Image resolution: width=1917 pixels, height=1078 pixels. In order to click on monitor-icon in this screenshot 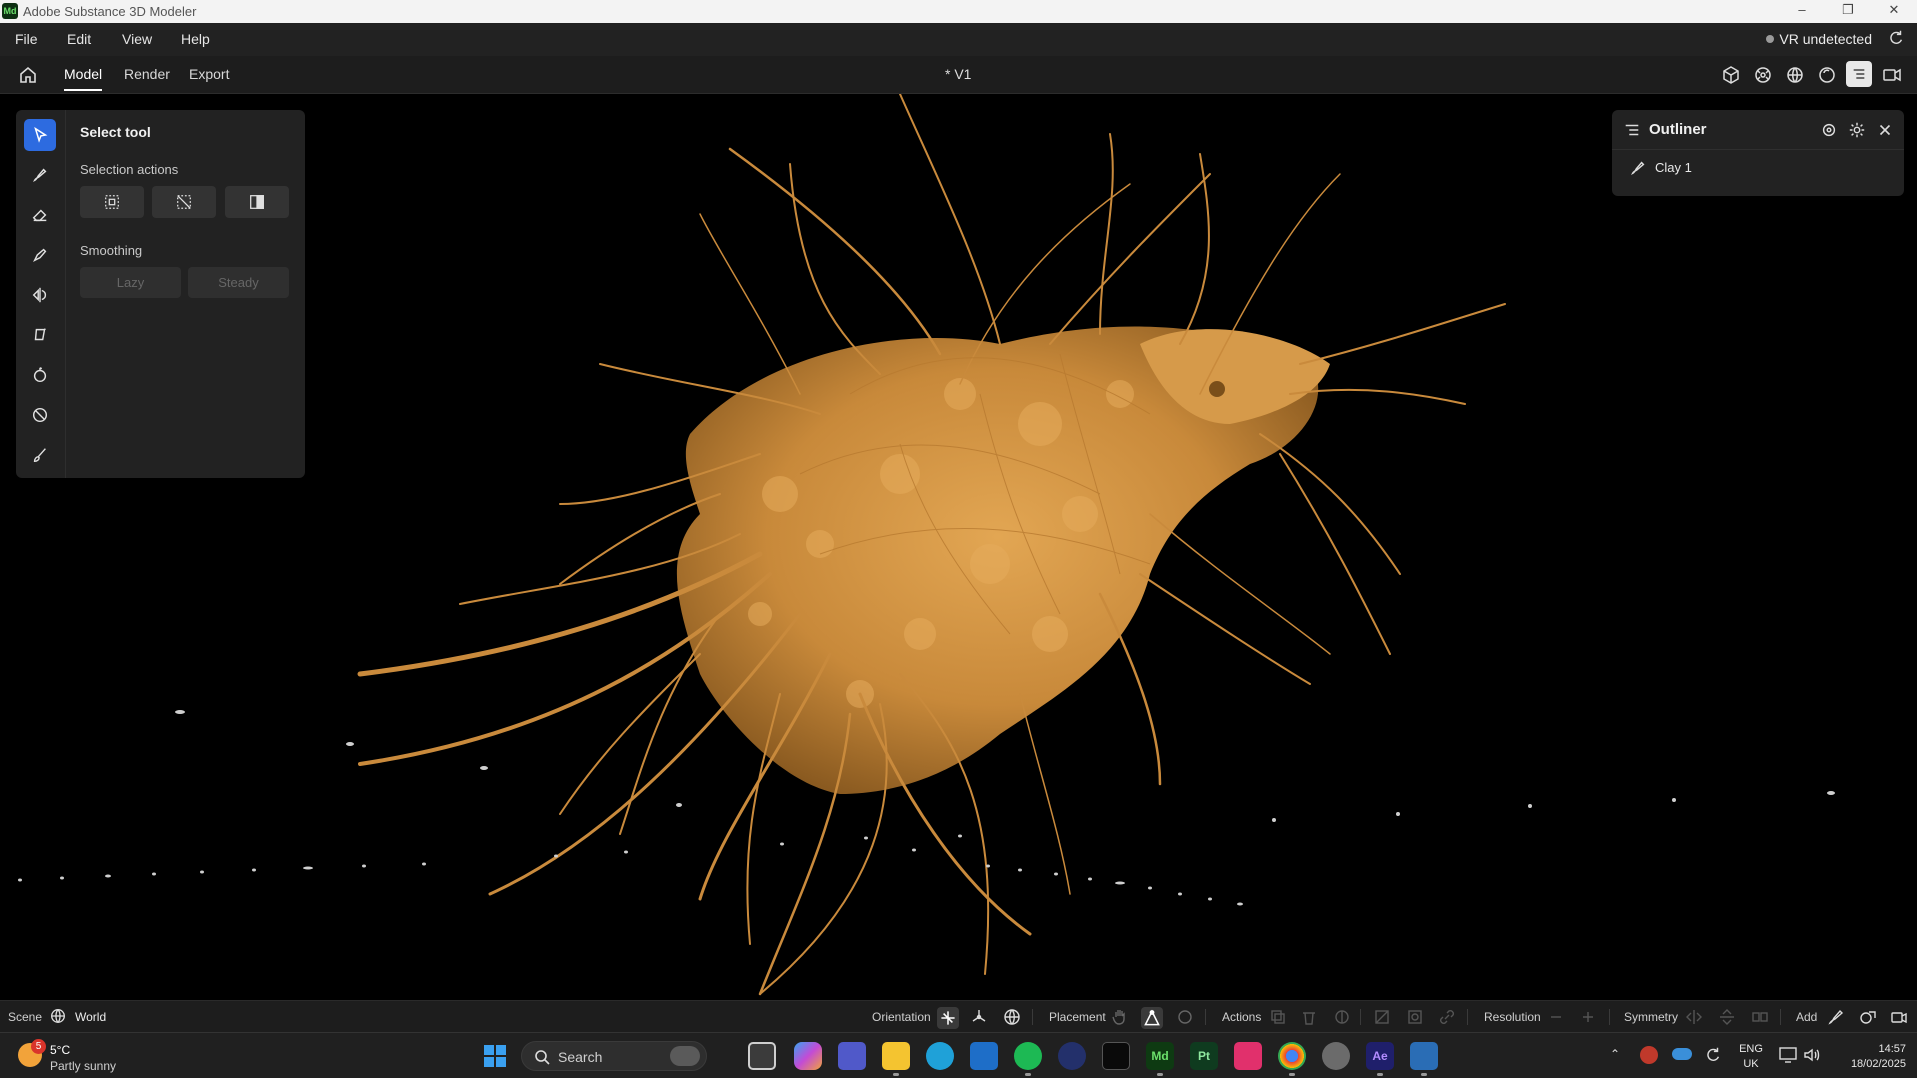, I will do `click(1788, 1055)`.